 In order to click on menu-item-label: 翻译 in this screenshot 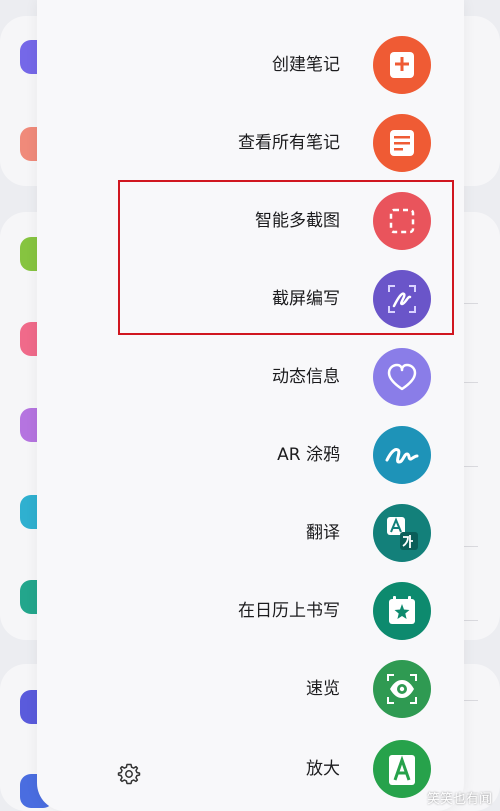, I will do `click(323, 533)`.